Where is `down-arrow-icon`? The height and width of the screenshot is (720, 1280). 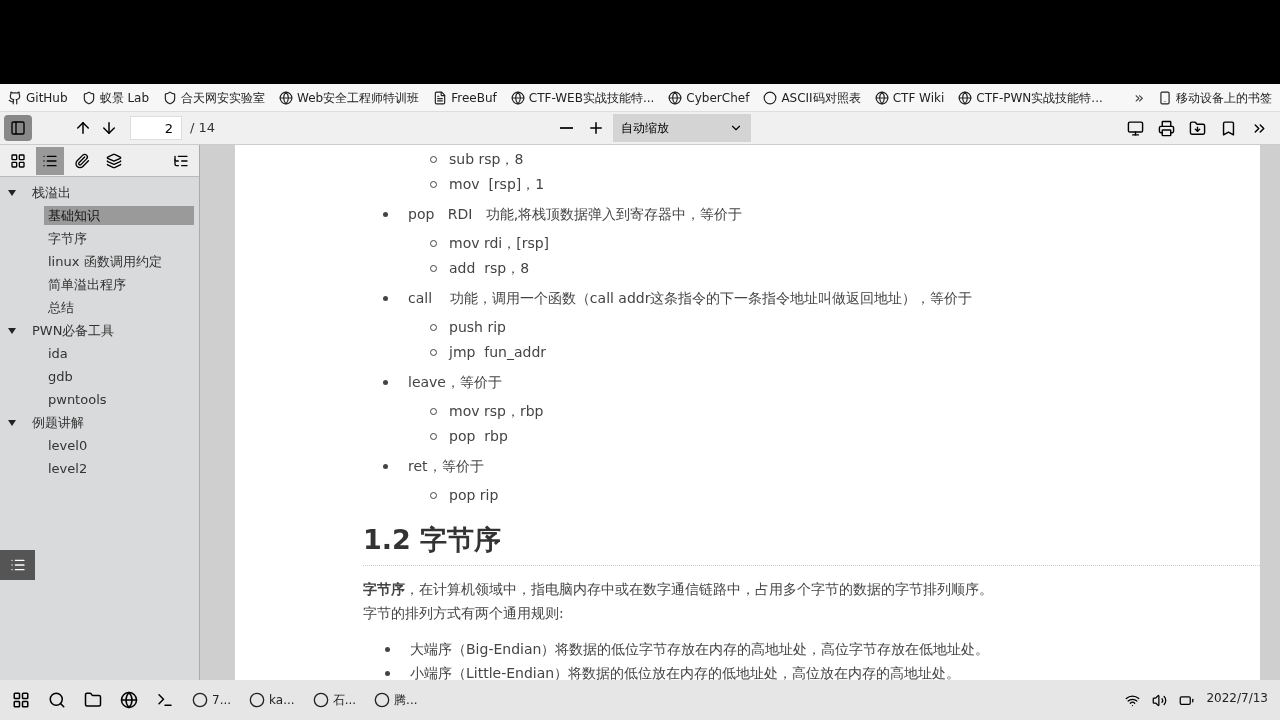 down-arrow-icon is located at coordinates (109, 128).